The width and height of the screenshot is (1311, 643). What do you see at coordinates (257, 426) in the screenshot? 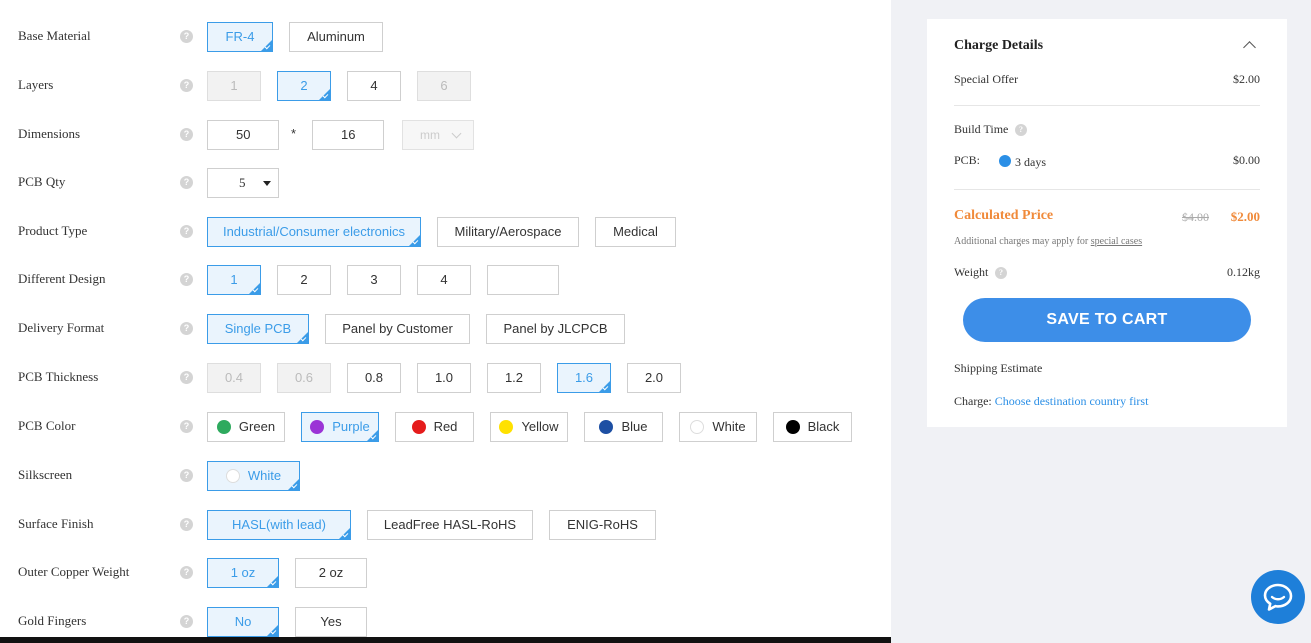
I see `color-label: Green` at bounding box center [257, 426].